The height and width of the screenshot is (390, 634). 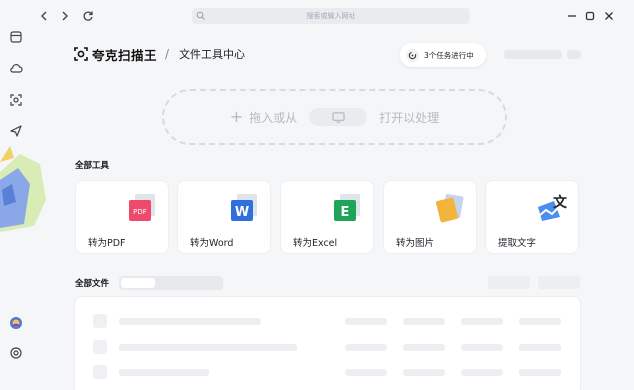 I want to click on header-placeholder-small, so click(x=574, y=54).